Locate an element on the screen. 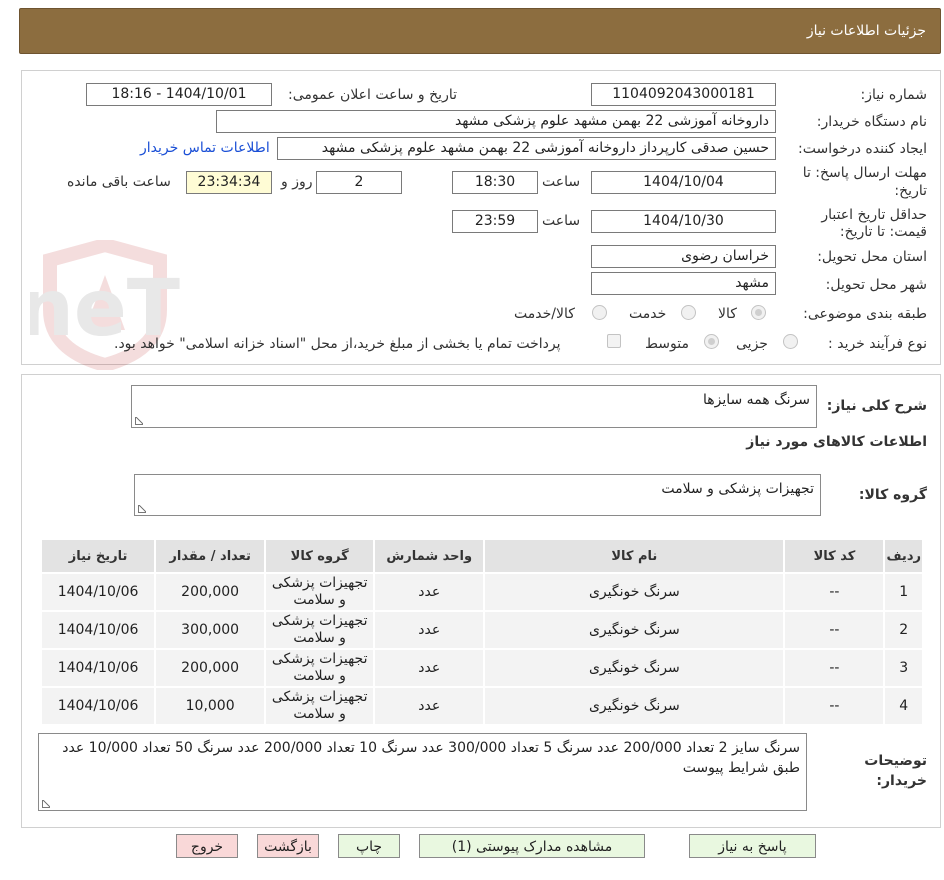  validity-time-field: 23:59 is located at coordinates (495, 221).